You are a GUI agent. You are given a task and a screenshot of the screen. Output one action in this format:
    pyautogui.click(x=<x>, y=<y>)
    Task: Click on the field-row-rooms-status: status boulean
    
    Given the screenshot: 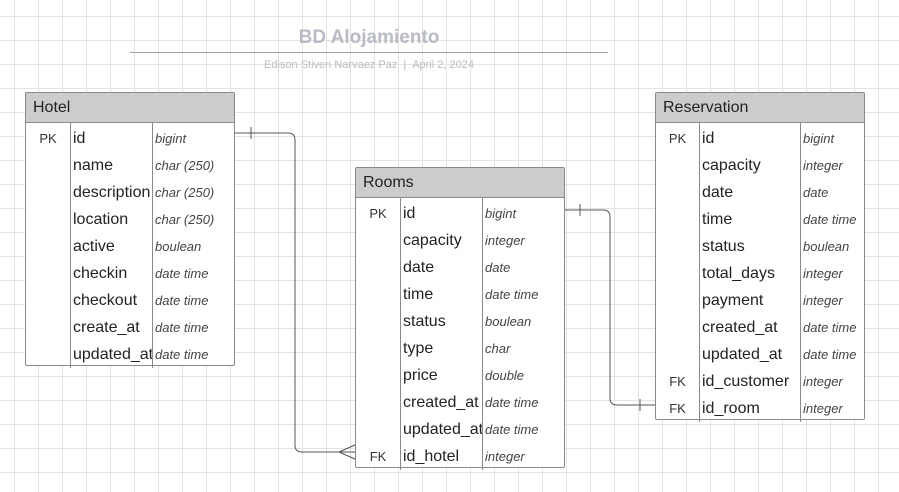 What is the action you would take?
    pyautogui.click(x=460, y=321)
    